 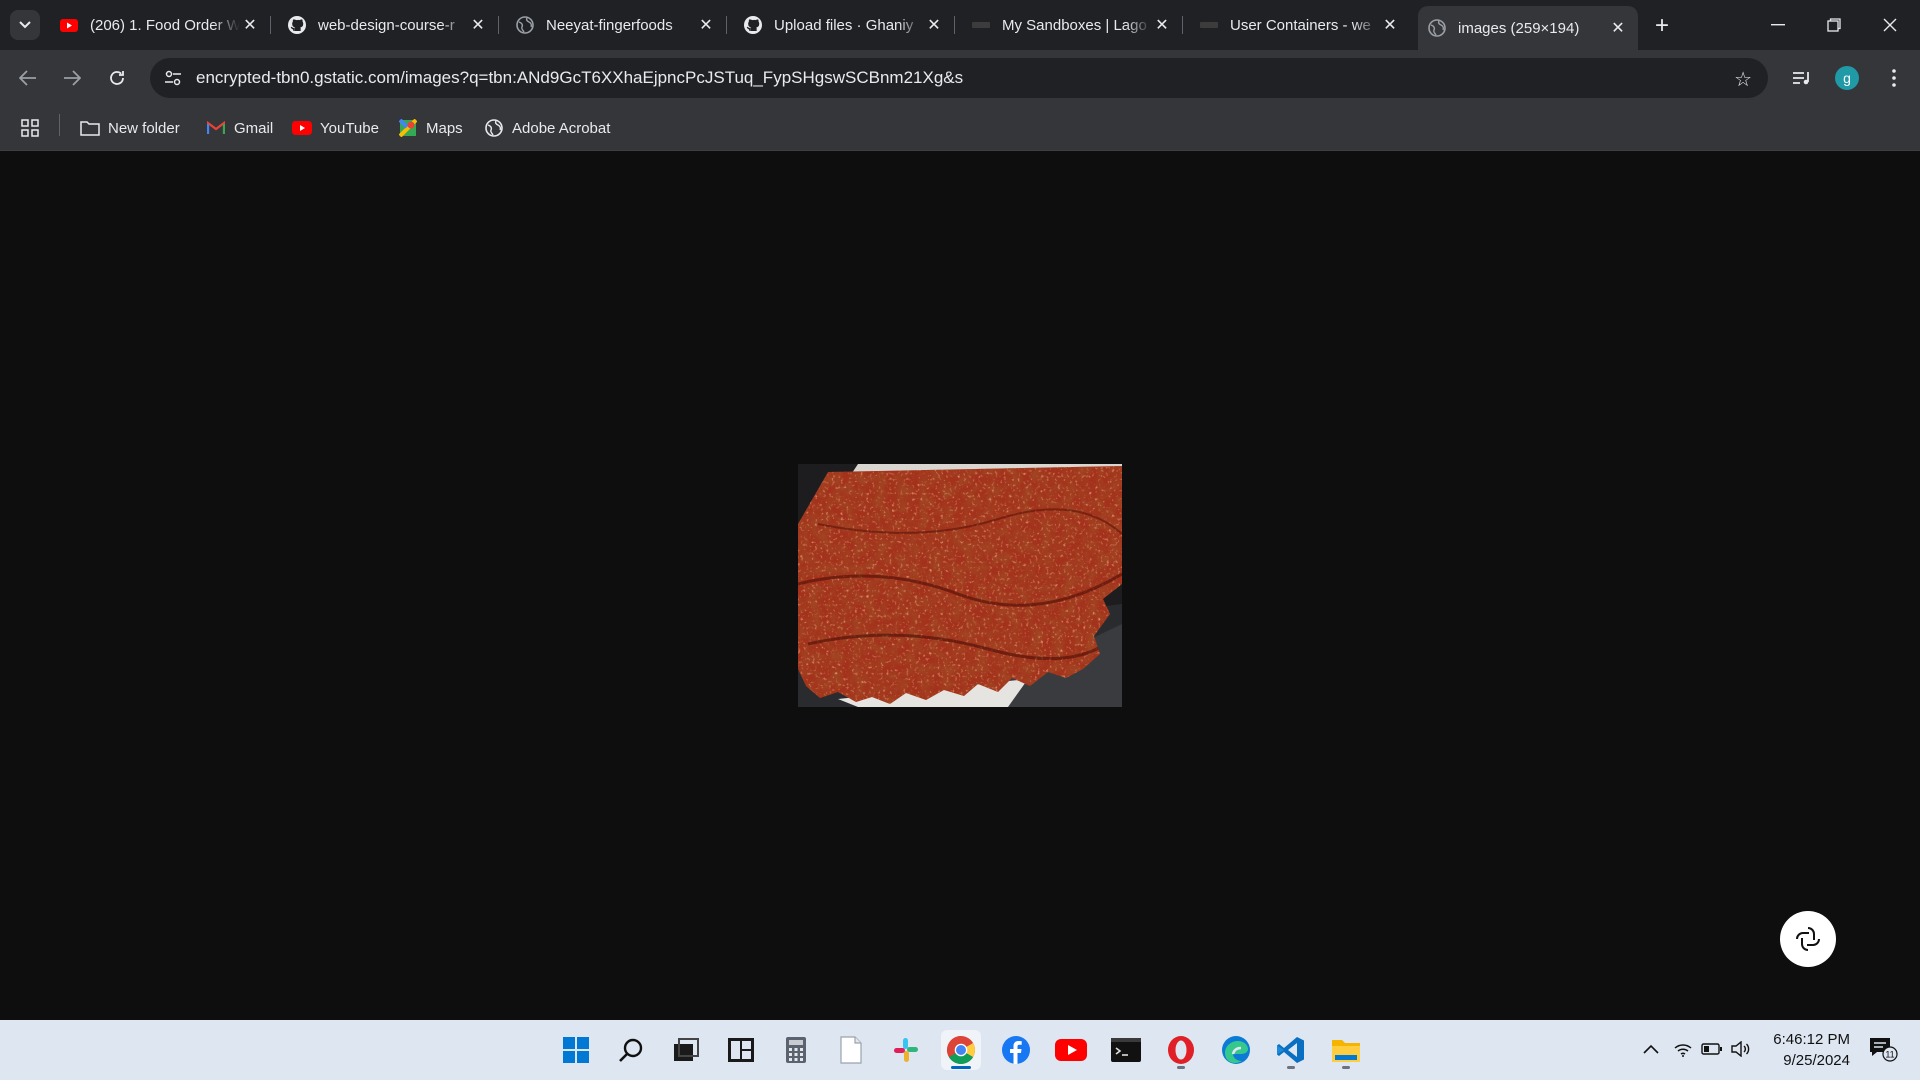 I want to click on vscode-icon, so click(x=1290, y=1050).